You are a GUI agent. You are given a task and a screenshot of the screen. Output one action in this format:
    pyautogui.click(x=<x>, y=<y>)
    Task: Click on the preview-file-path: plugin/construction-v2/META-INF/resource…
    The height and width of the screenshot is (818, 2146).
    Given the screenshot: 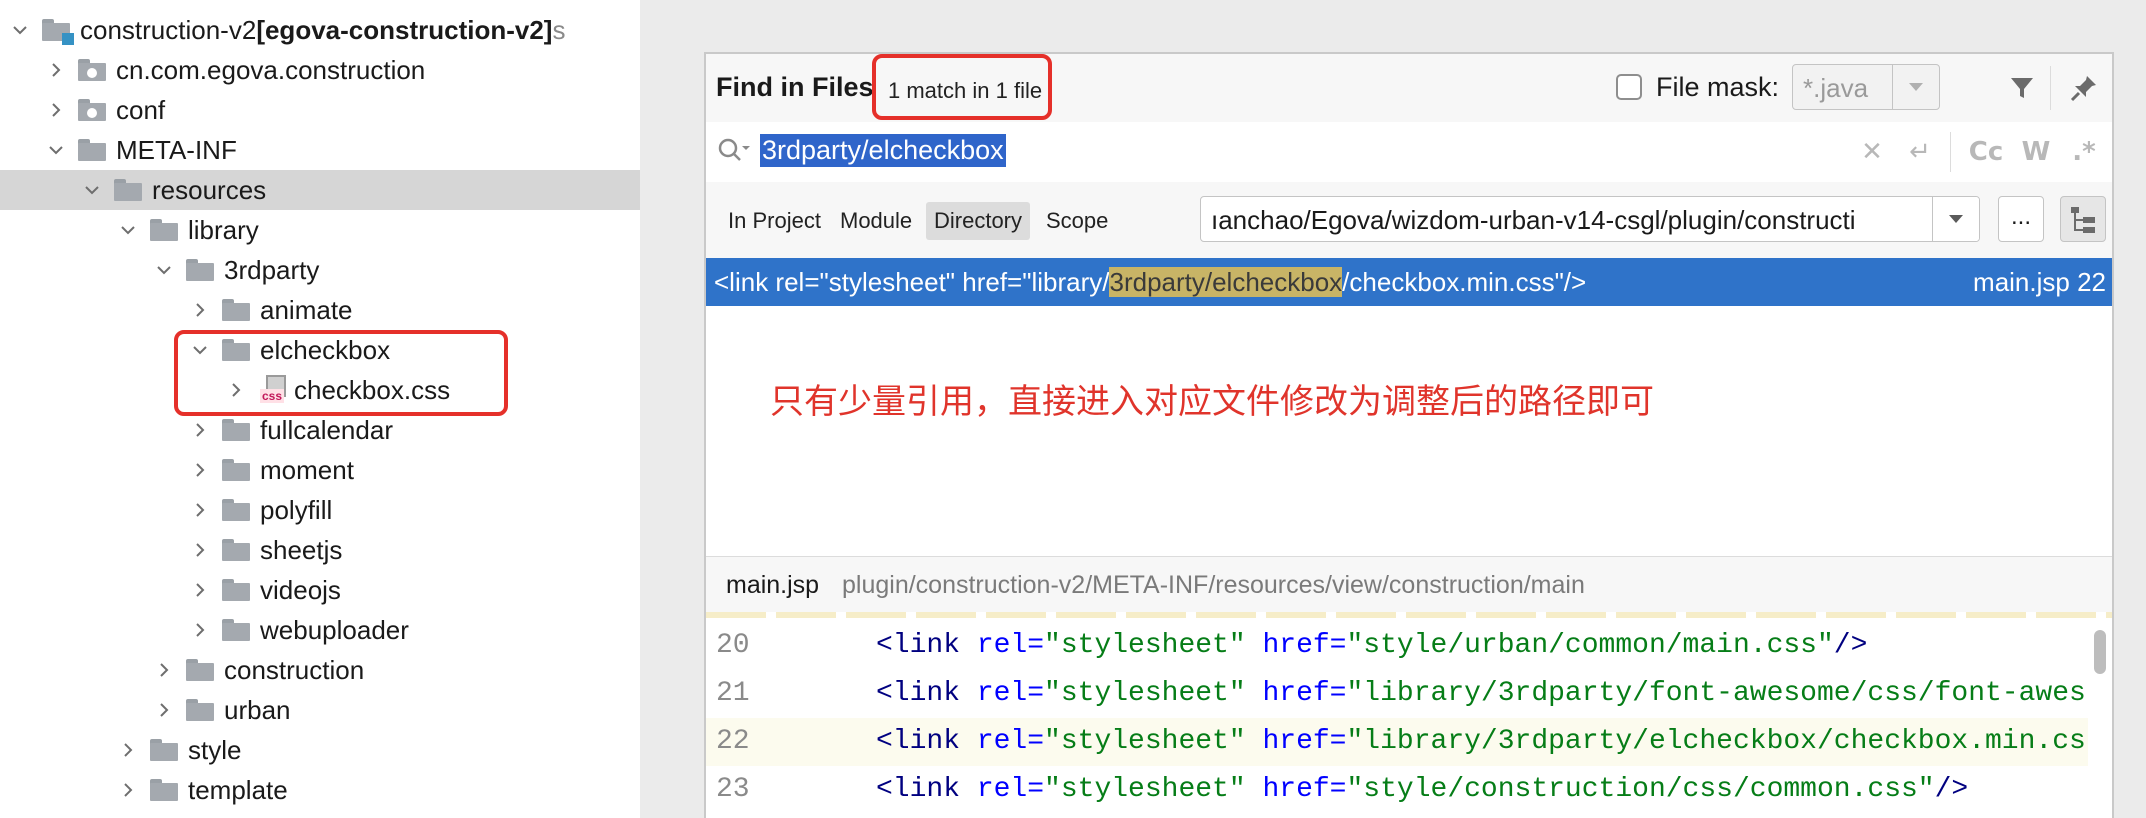 What is the action you would take?
    pyautogui.click(x=1213, y=585)
    